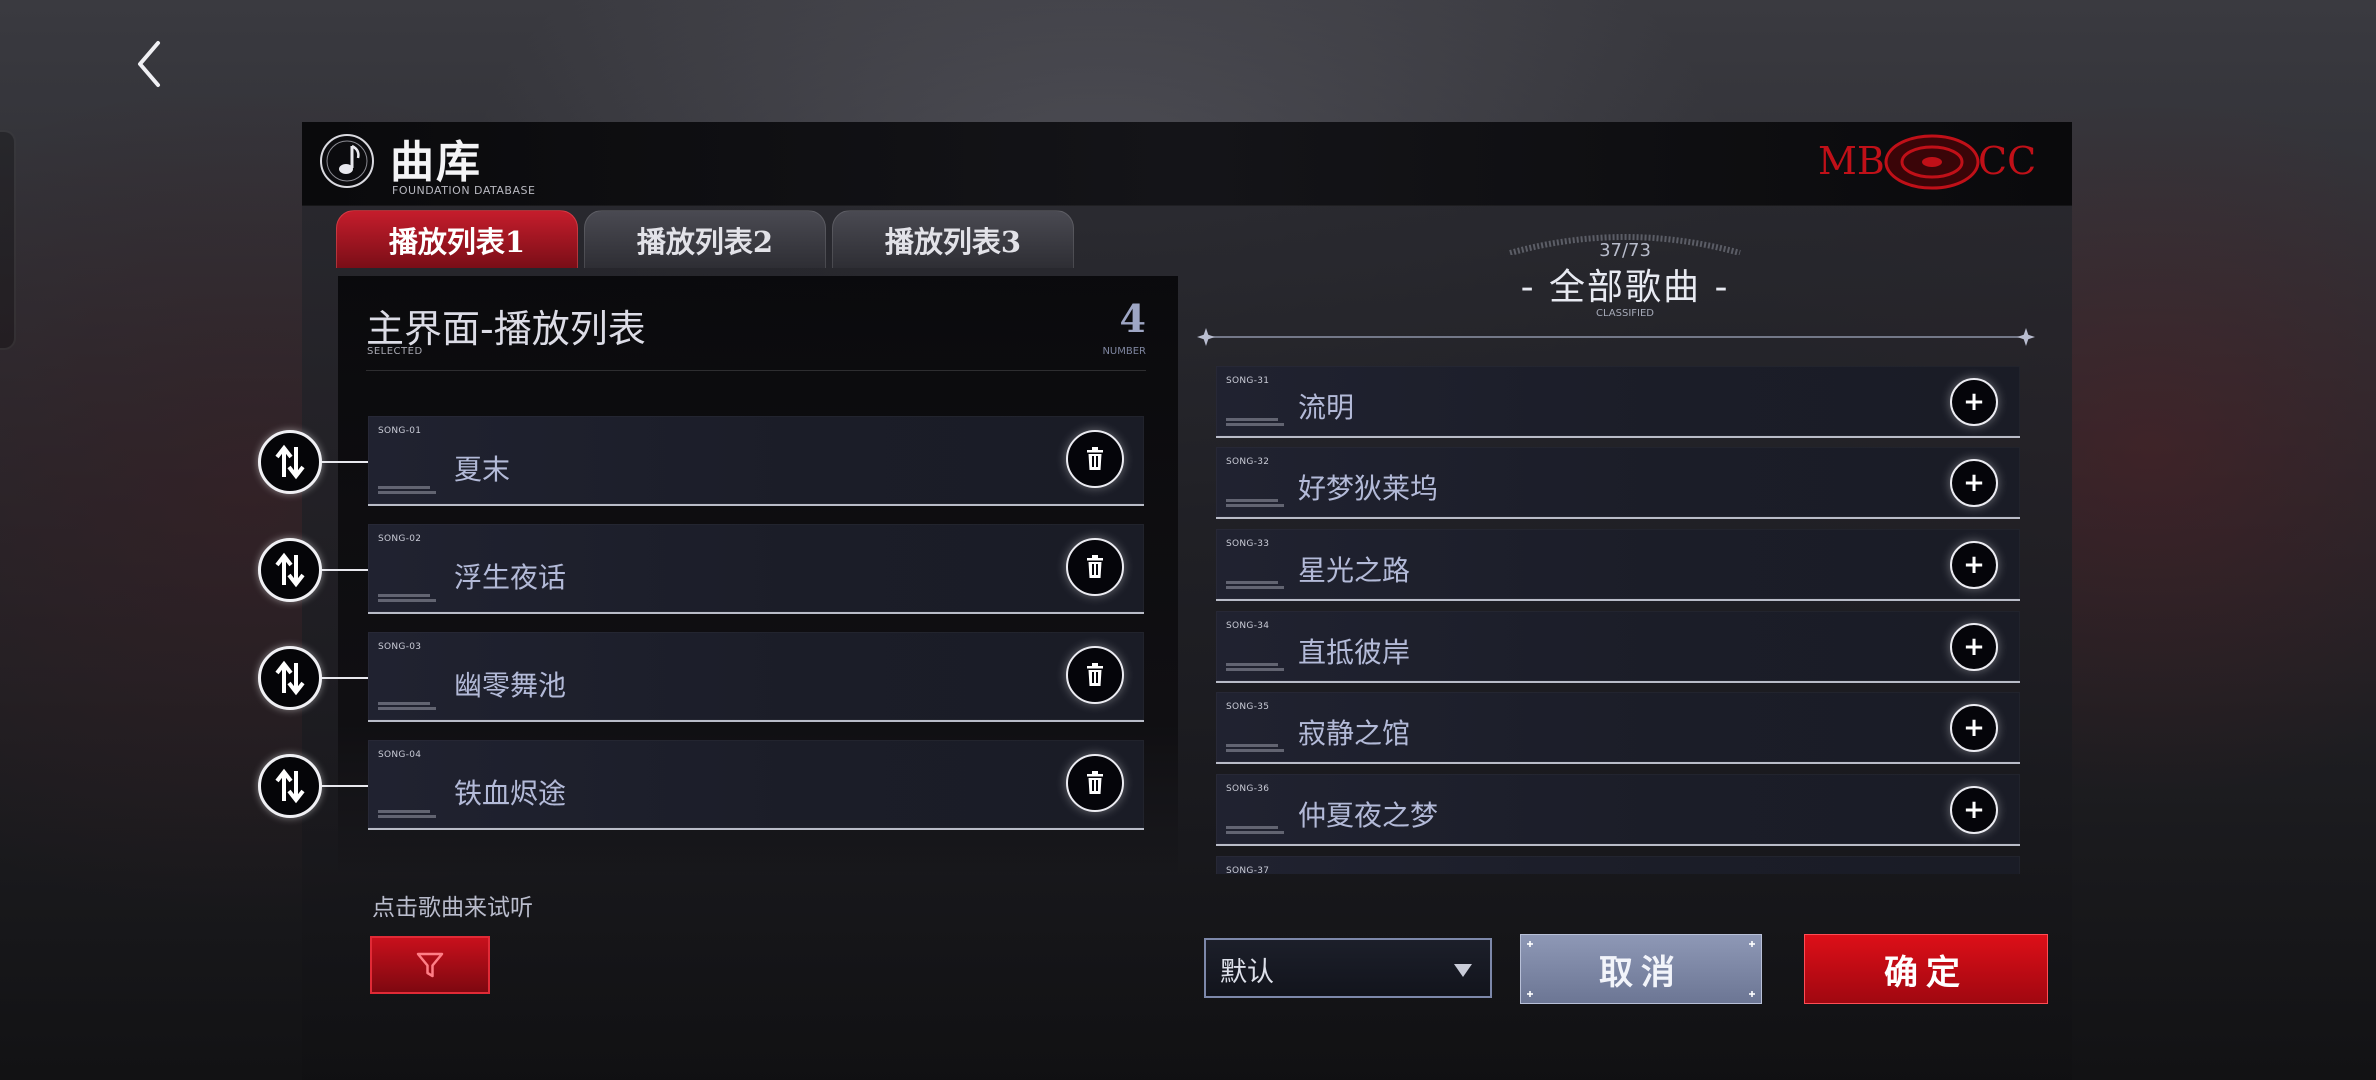  What do you see at coordinates (1248, 707) in the screenshot?
I see `song-code: SONG-35` at bounding box center [1248, 707].